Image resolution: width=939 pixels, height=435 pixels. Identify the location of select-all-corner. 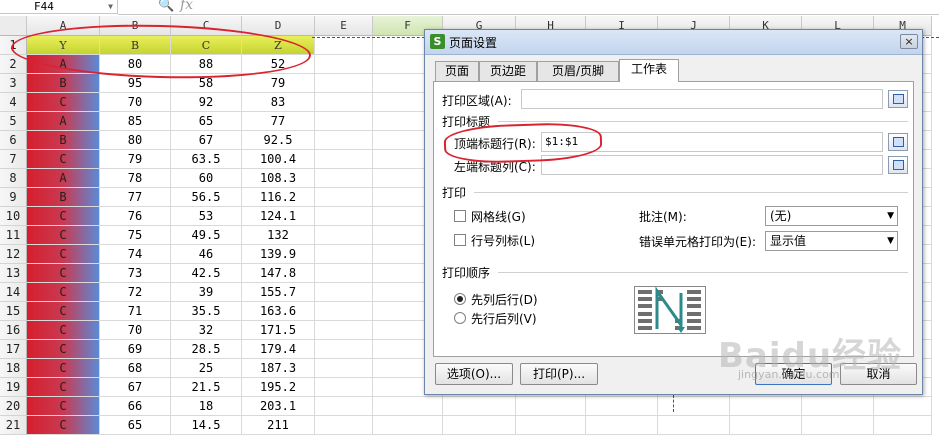
(13, 26).